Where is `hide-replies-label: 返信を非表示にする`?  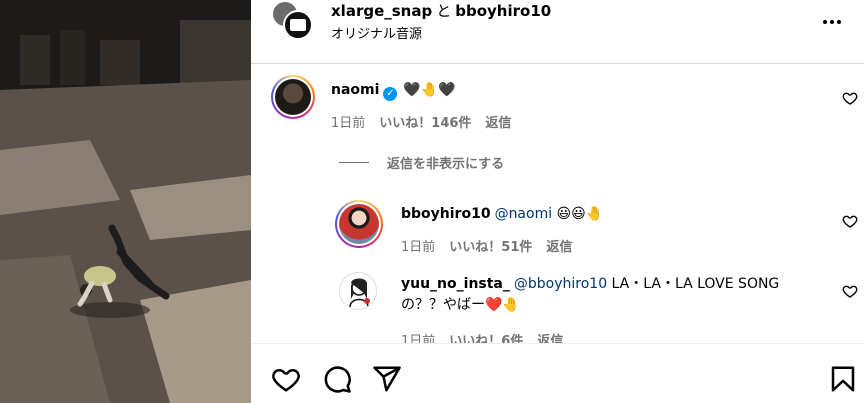
hide-replies-label: 返信を非表示にする is located at coordinates (446, 164).